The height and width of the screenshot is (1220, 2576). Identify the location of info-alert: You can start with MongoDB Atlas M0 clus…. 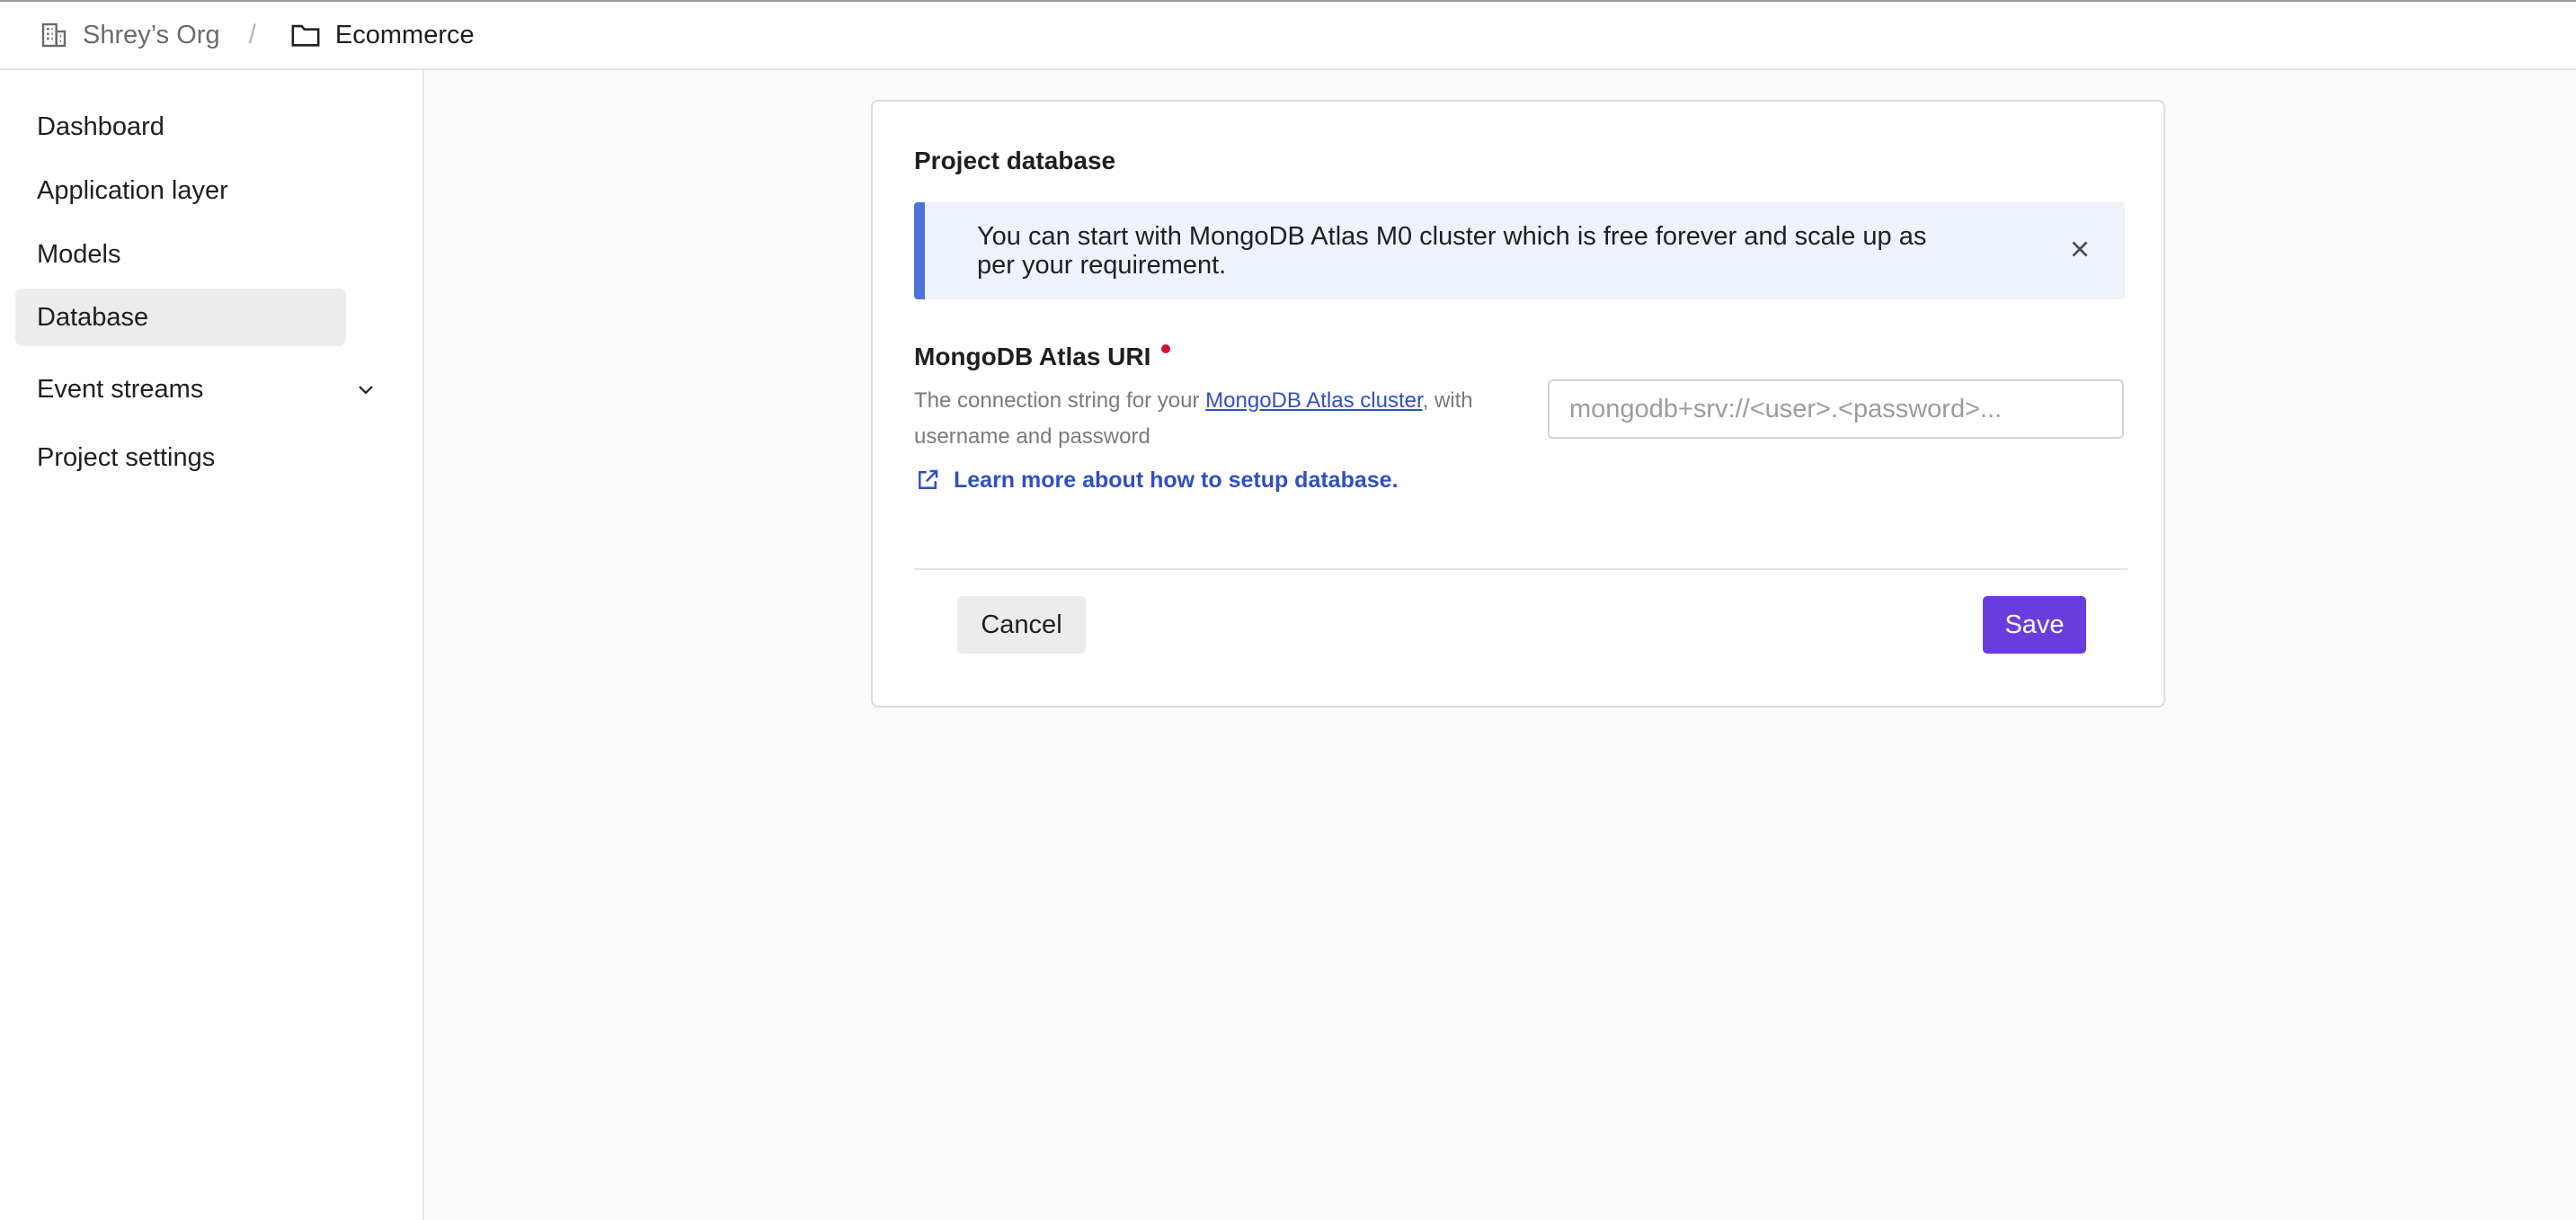
(1519, 250).